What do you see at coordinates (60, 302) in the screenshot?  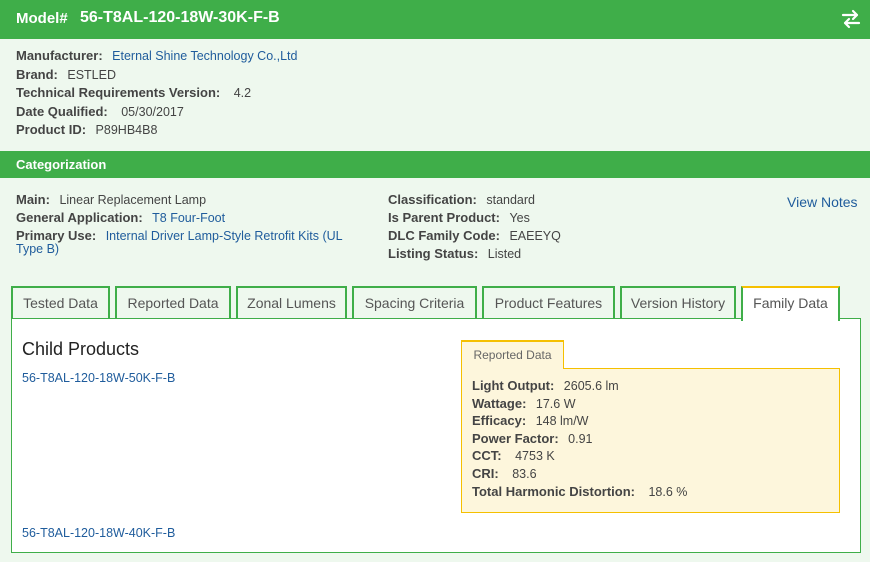 I see `tab-tested-data: Tested Data` at bounding box center [60, 302].